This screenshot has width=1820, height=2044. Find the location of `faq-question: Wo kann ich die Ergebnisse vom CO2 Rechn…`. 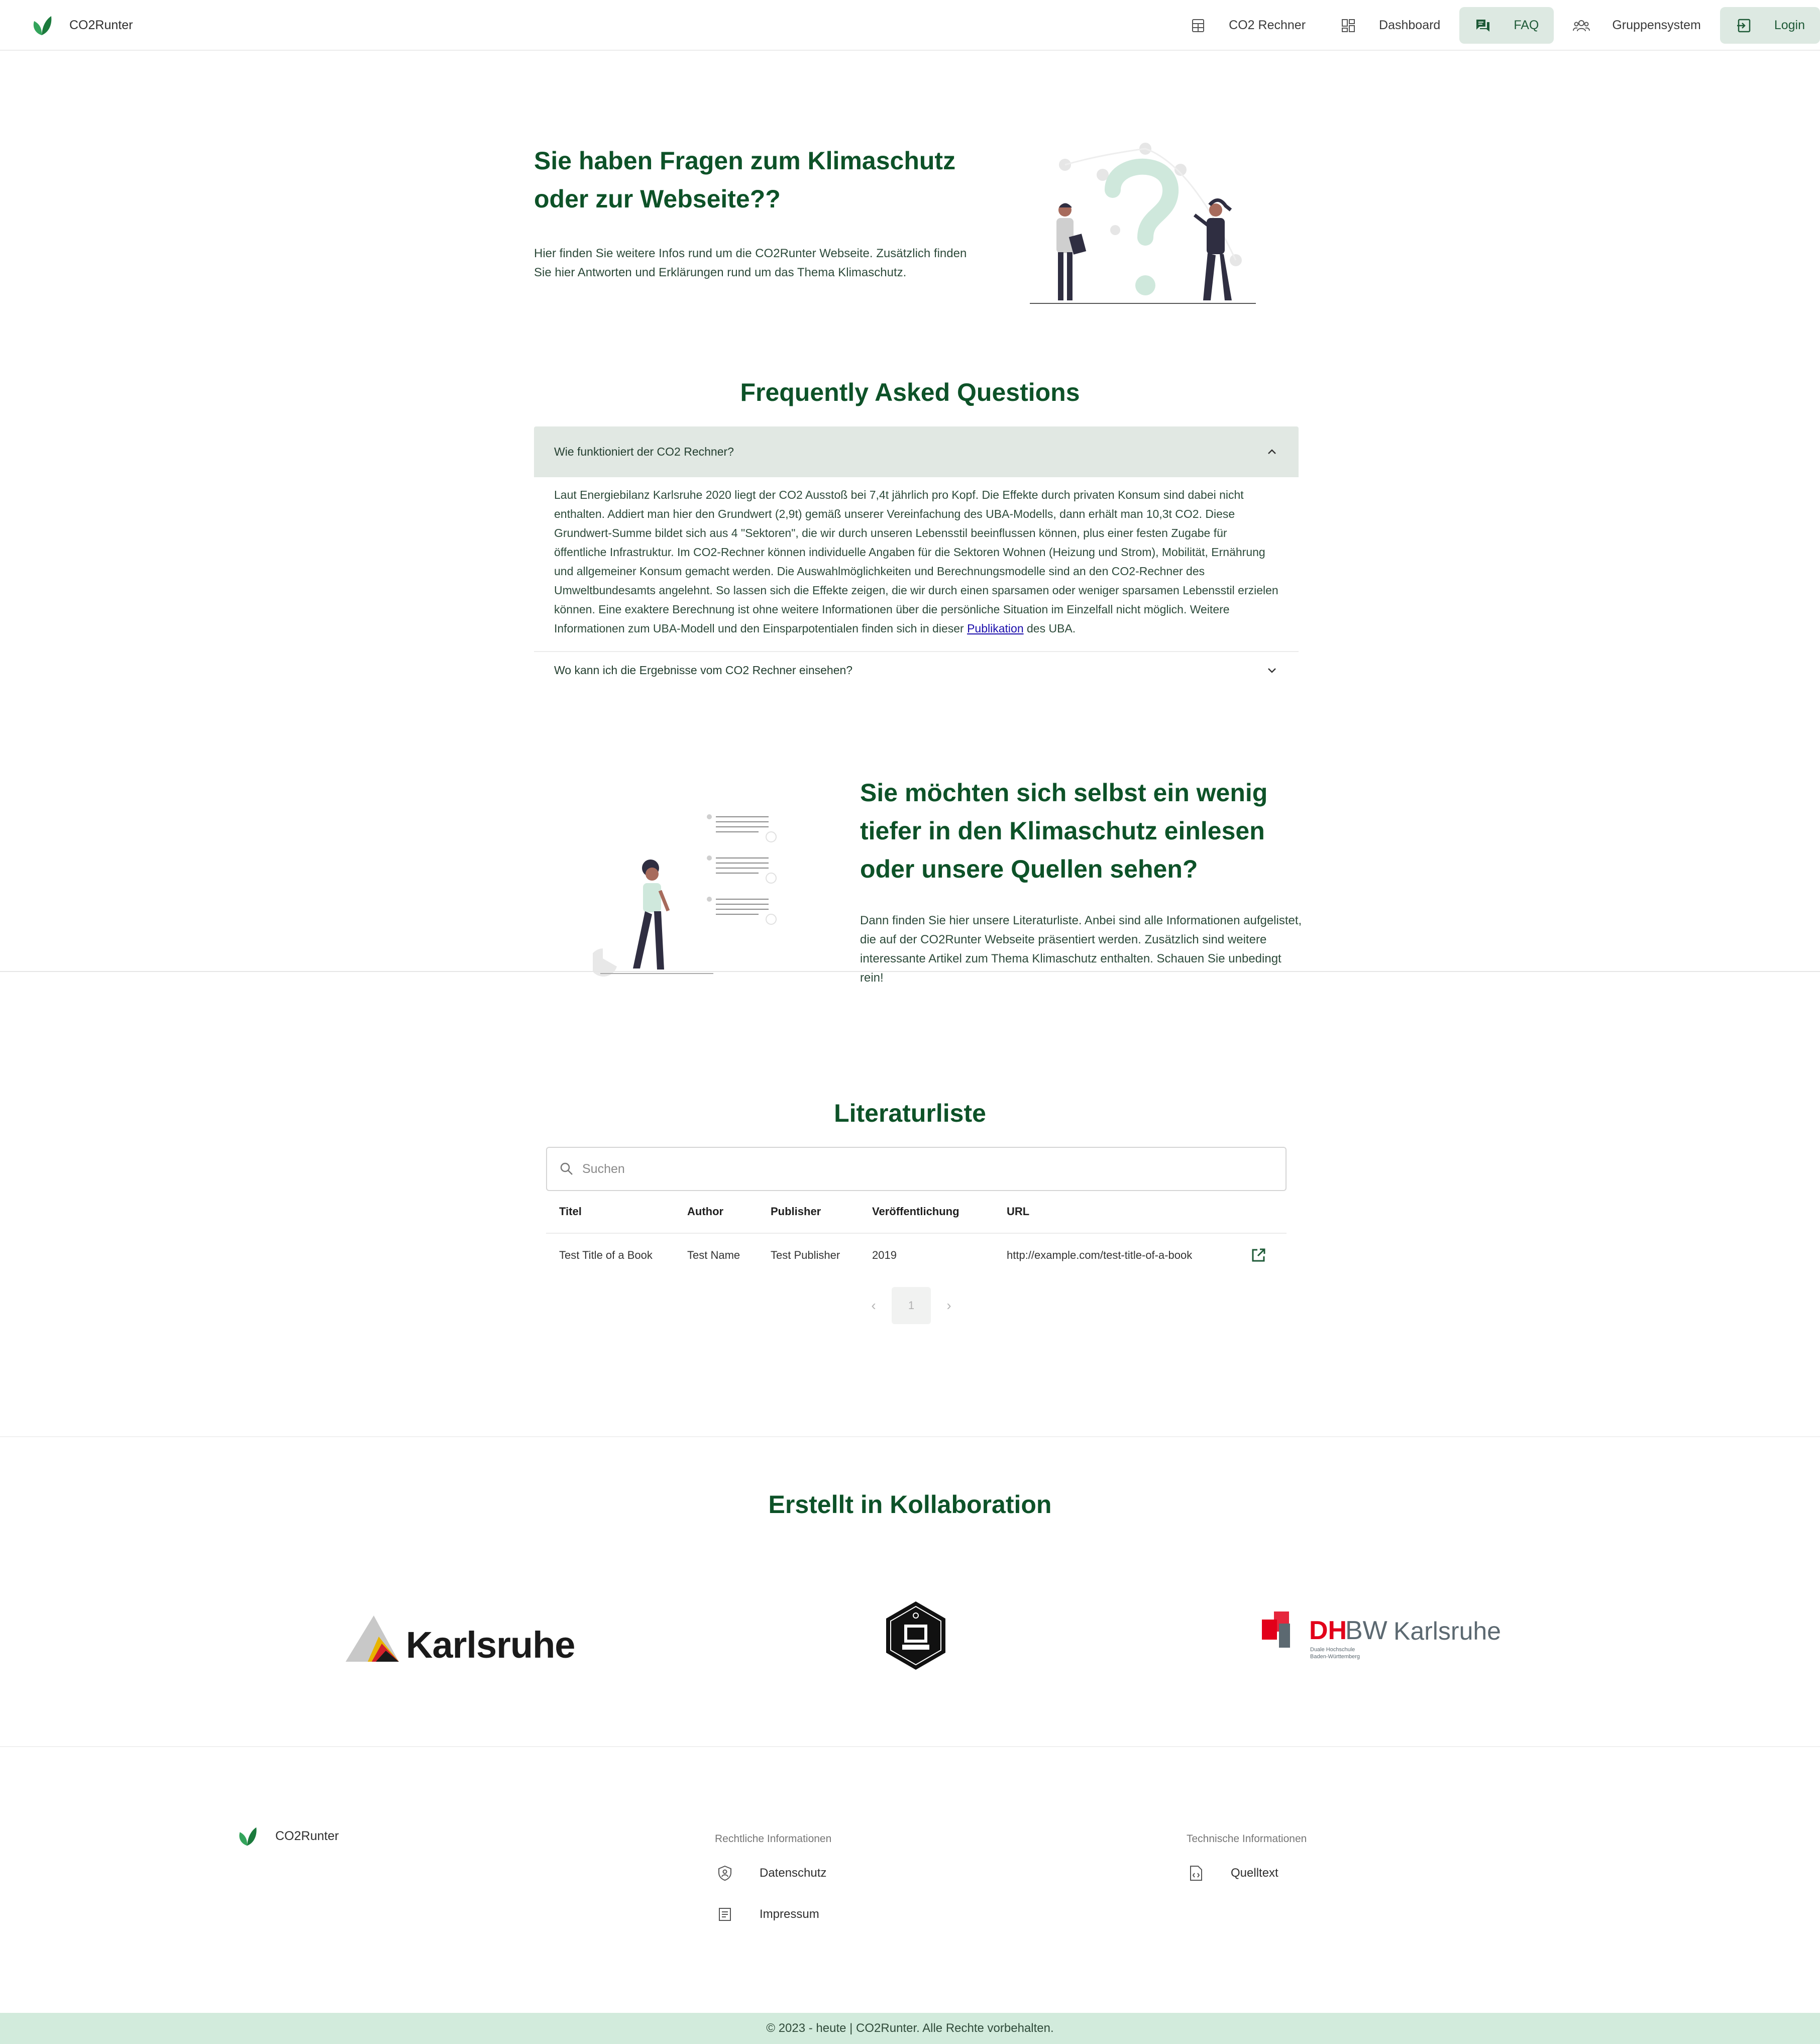

faq-question: Wo kann ich die Ergebnisse vom CO2 Rechn… is located at coordinates (704, 670).